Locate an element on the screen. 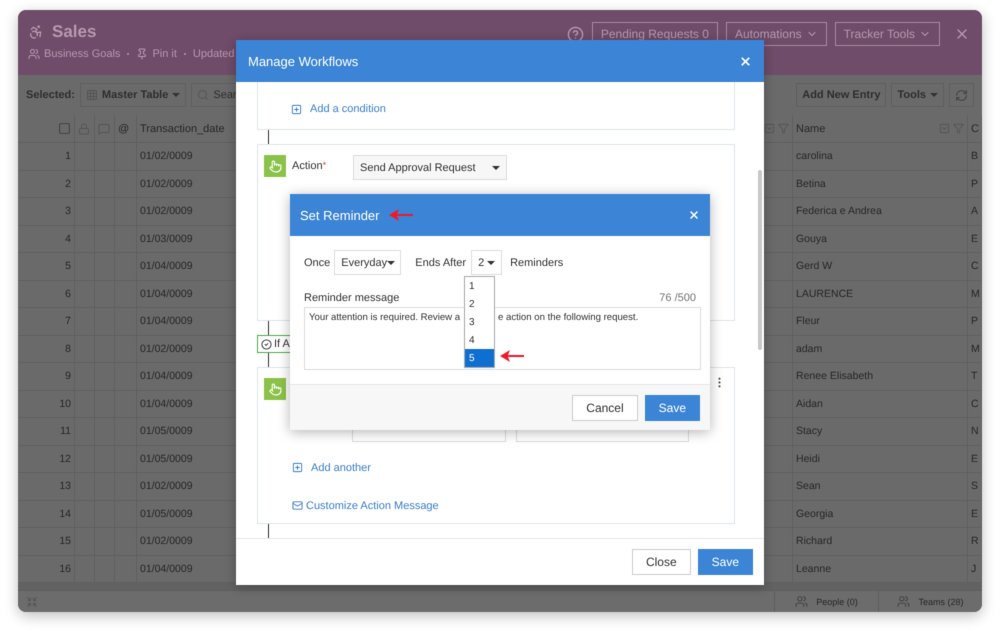 This screenshot has width=1000, height=640. cancel-button: Cancel is located at coordinates (605, 407).